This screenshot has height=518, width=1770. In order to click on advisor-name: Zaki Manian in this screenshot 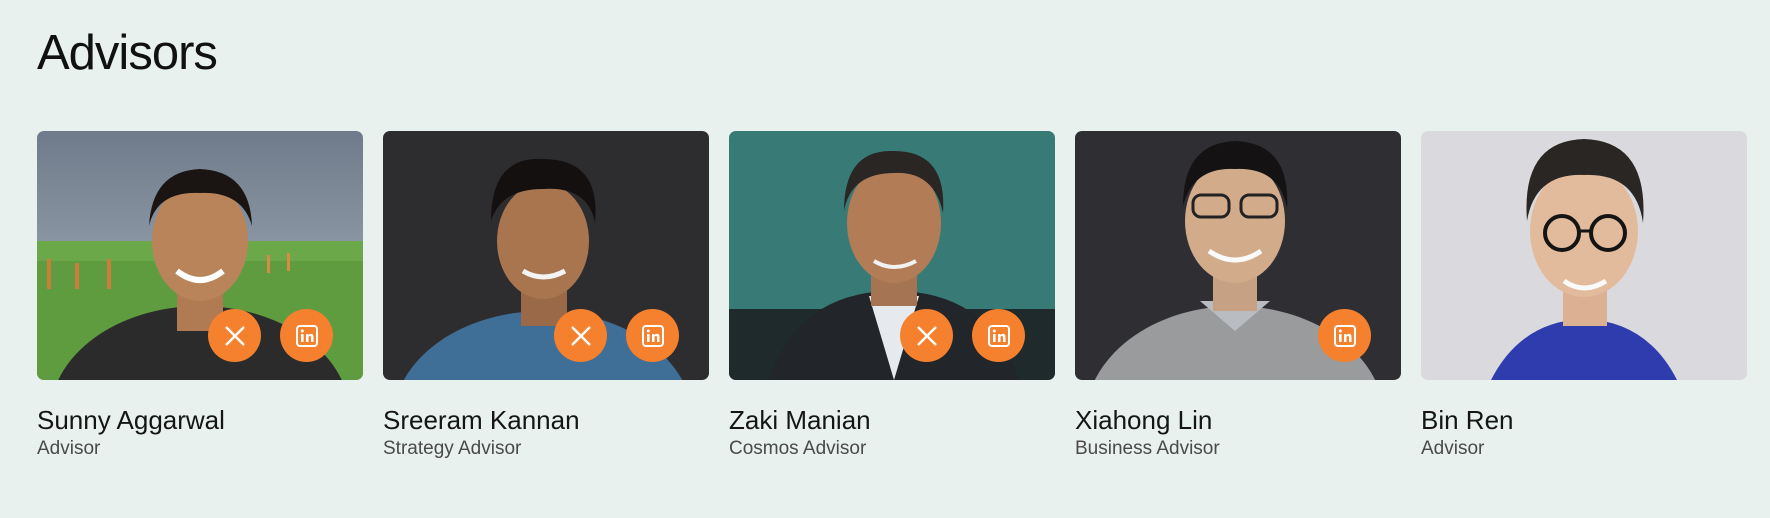, I will do `click(800, 420)`.